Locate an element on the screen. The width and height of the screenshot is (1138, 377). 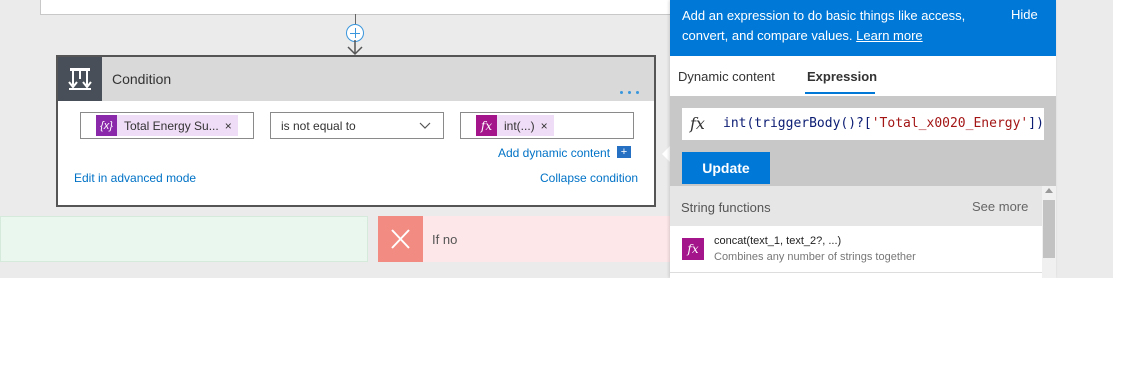
dynamic-content-token: {x} Total Energy Su... × is located at coordinates (167, 125).